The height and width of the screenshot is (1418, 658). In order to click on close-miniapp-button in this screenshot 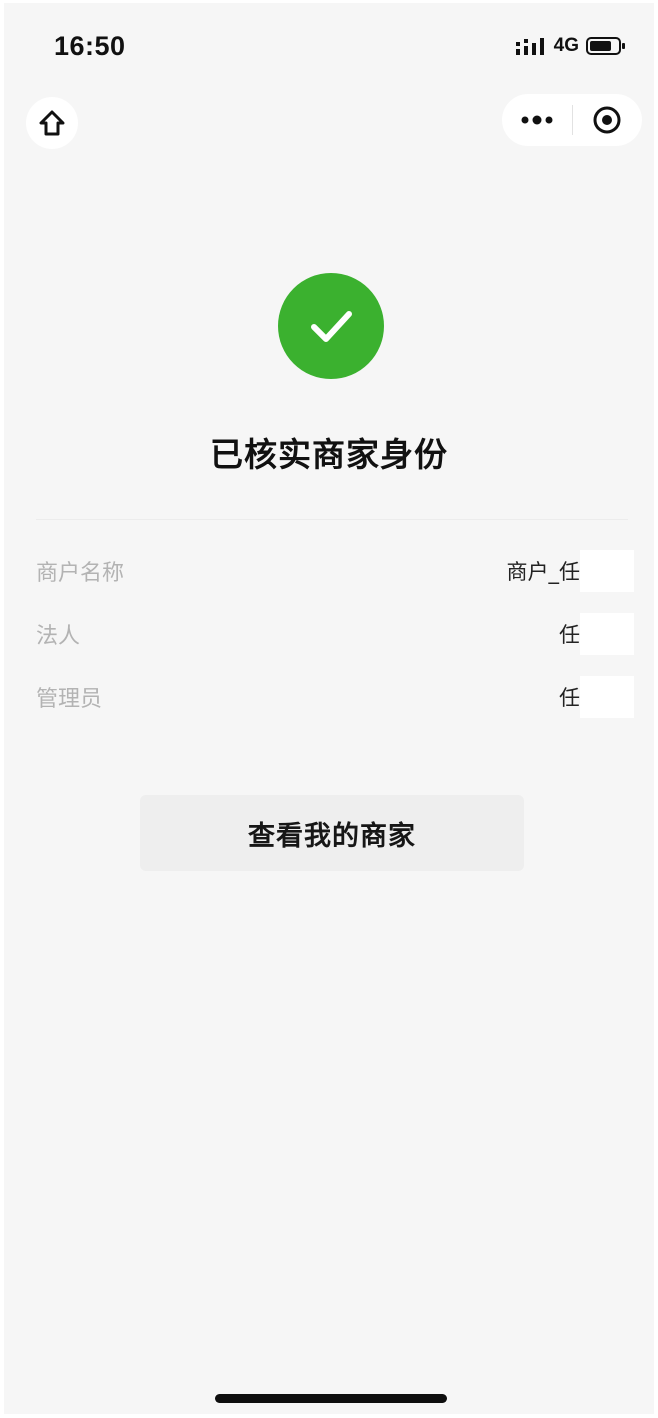, I will do `click(608, 120)`.